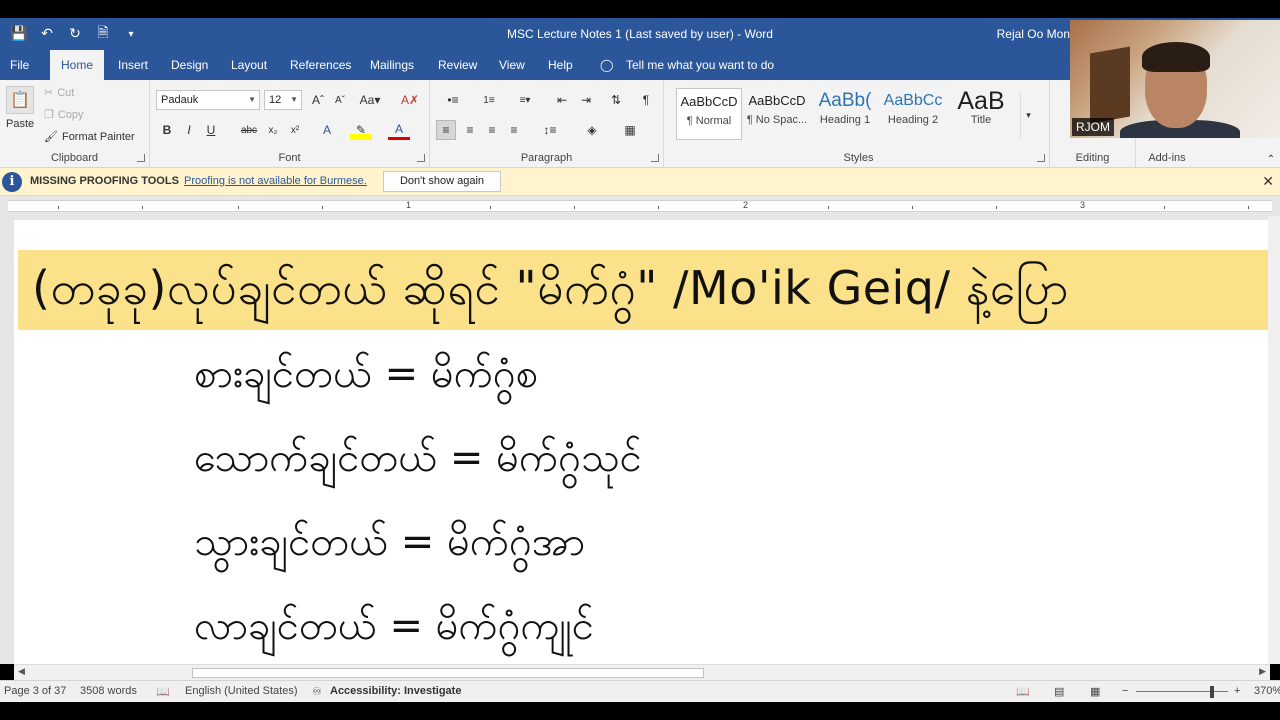  I want to click on lightbulb-icon: ◯, so click(606, 65).